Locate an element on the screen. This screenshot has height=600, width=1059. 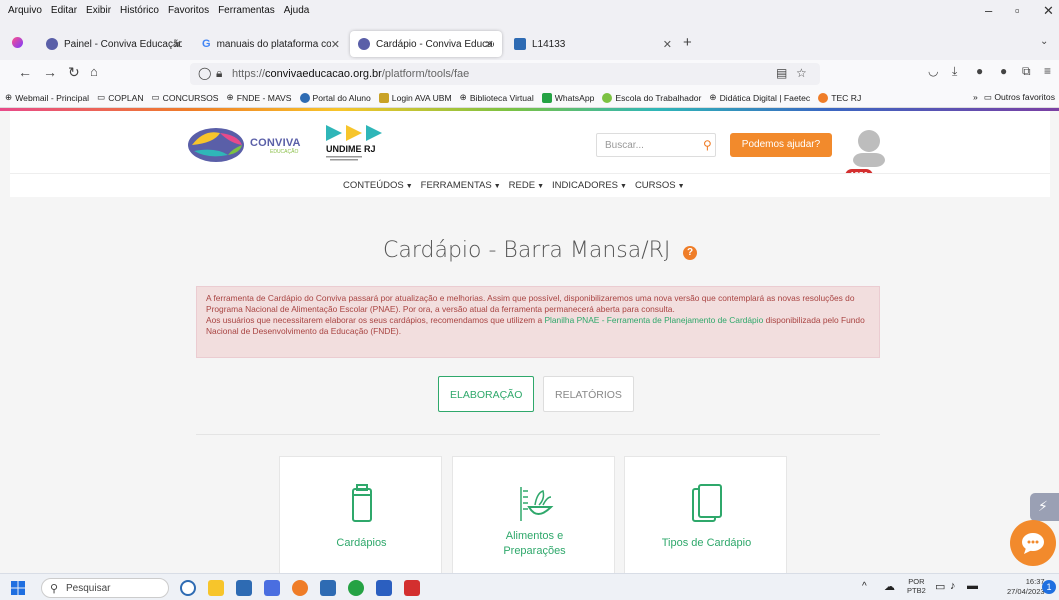
tab-manuais: G manuais do plataforma conviva ✕ is located at coordinates (271, 44).